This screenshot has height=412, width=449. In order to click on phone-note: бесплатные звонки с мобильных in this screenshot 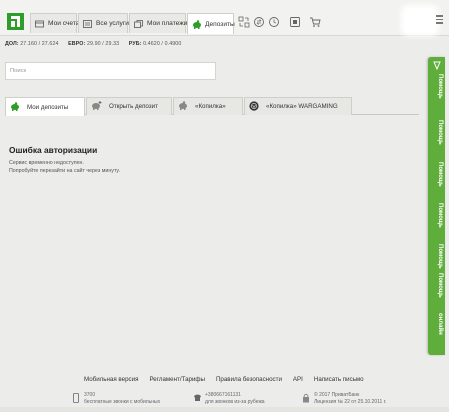, I will do `click(122, 401)`.